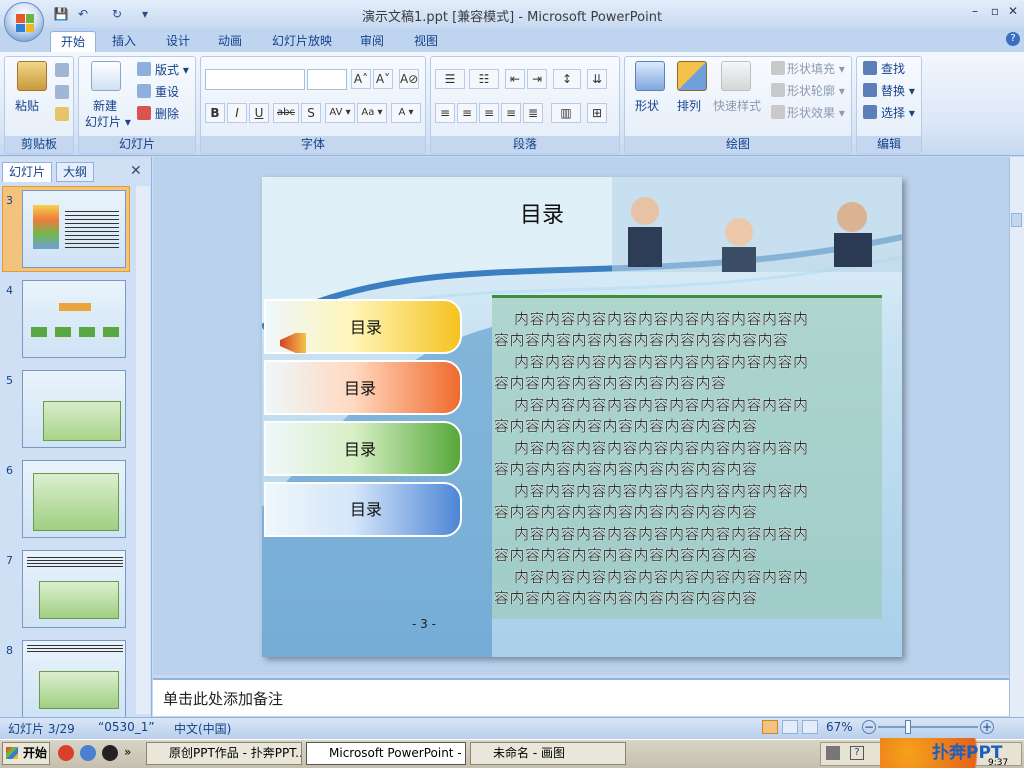 The image size is (1024, 768). What do you see at coordinates (928, 727) in the screenshot?
I see `zoom-slider` at bounding box center [928, 727].